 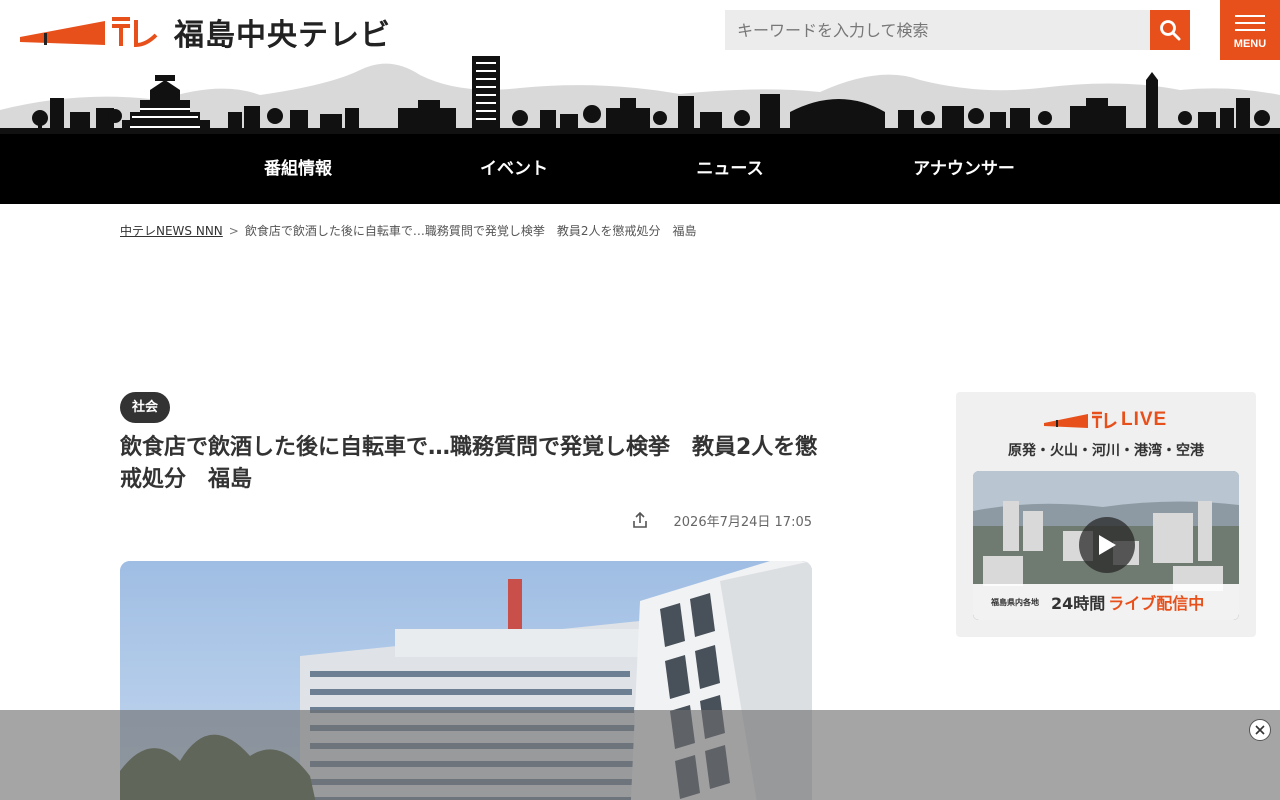 I want to click on live-thumbnail: 福島県内各地 24時間 ライブ配信中, so click(x=1106, y=545).